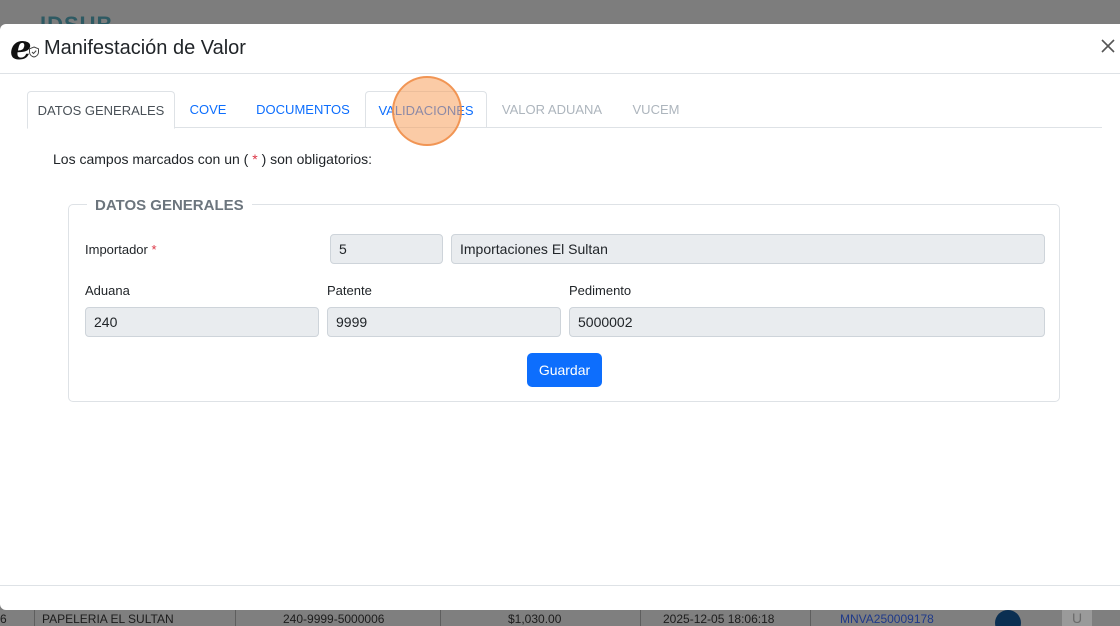  I want to click on row-pedimento: 240-9999-5000006, so click(334, 619).